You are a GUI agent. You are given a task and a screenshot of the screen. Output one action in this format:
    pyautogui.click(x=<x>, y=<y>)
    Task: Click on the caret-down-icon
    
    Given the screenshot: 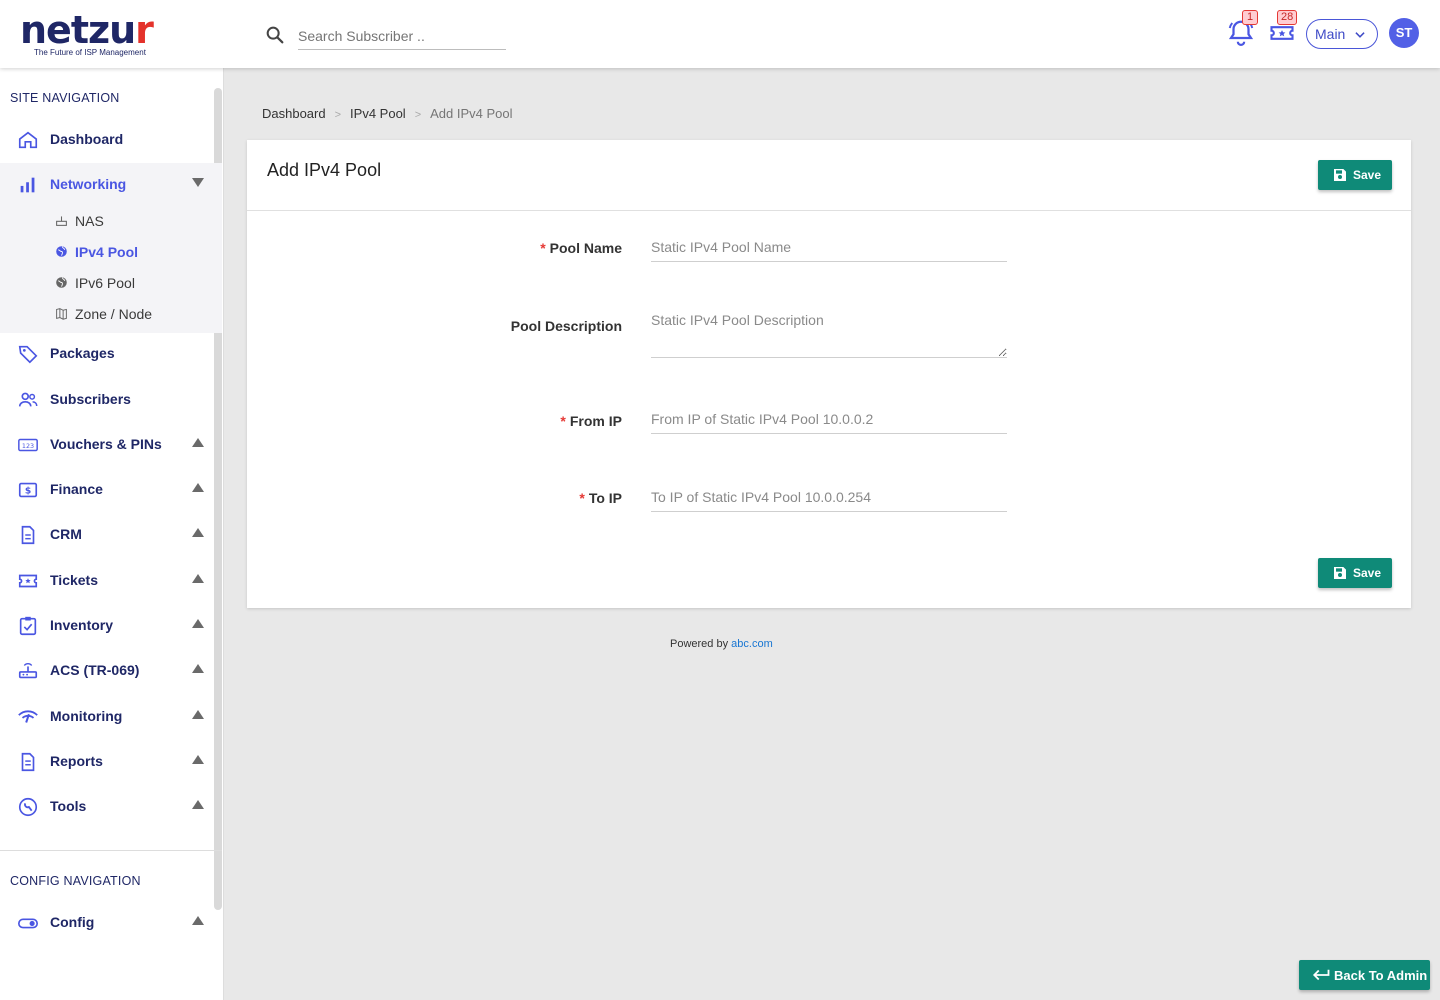 What is the action you would take?
    pyautogui.click(x=198, y=182)
    